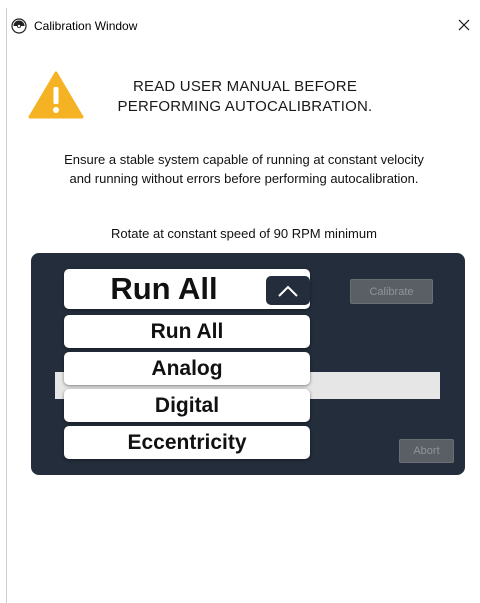  What do you see at coordinates (86, 26) in the screenshot?
I see `window-title: Calibration Window` at bounding box center [86, 26].